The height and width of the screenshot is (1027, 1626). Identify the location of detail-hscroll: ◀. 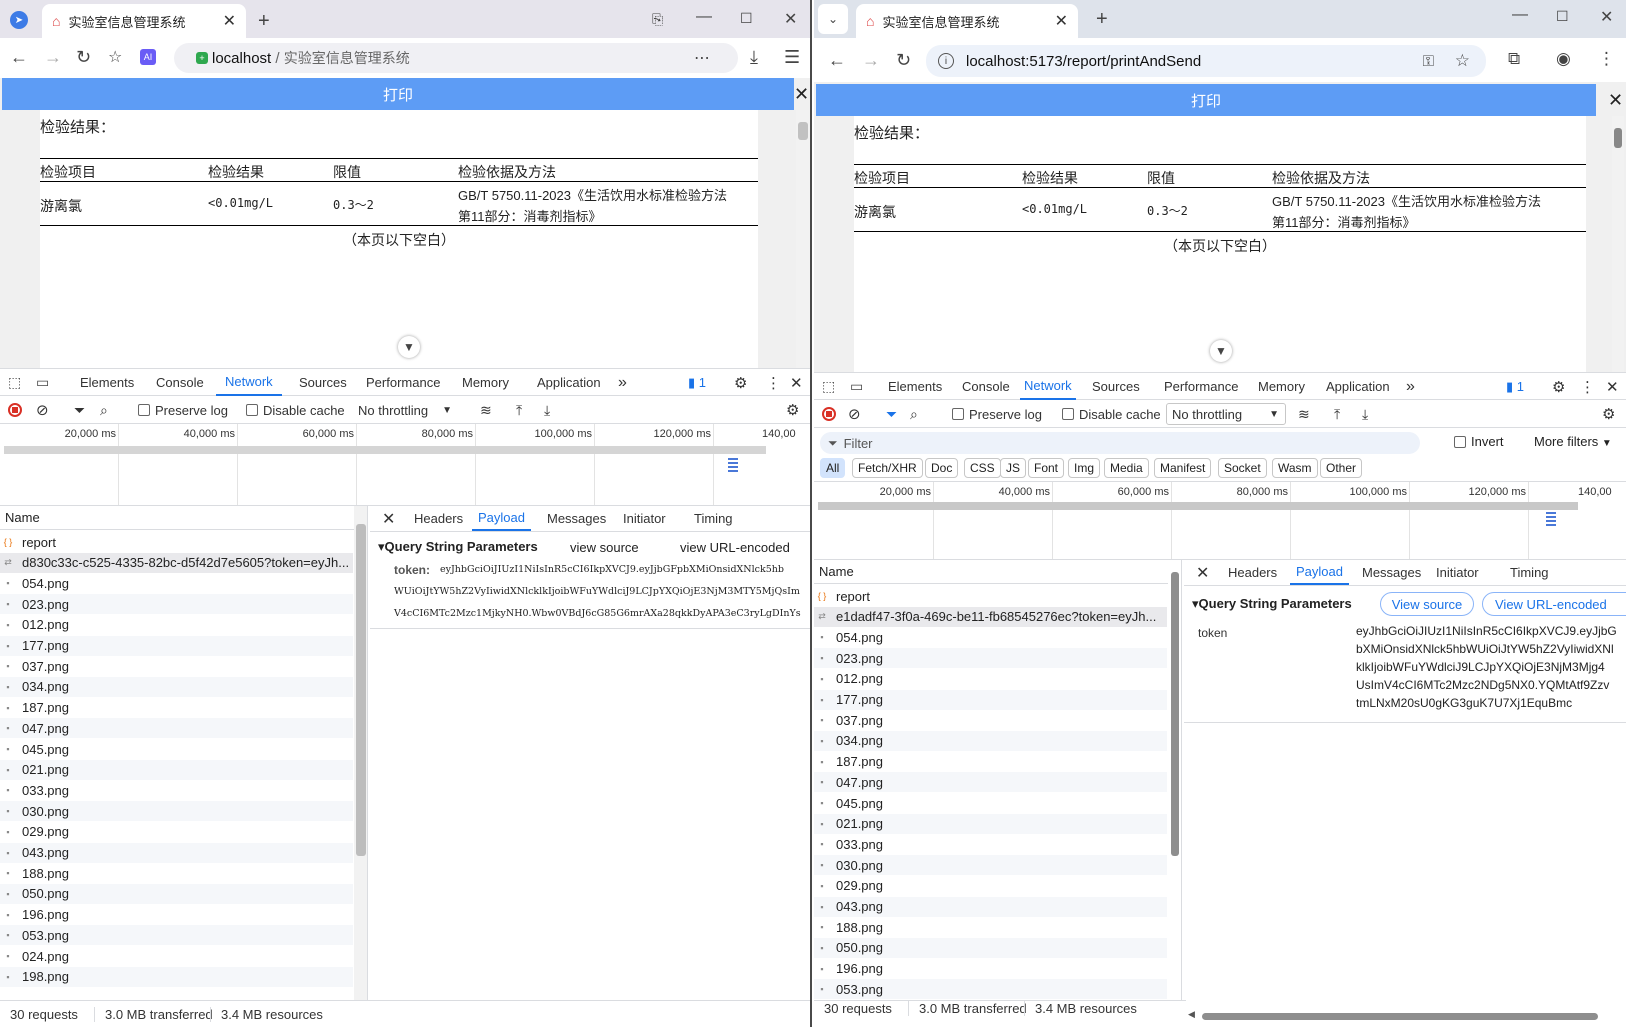
(1407, 1015).